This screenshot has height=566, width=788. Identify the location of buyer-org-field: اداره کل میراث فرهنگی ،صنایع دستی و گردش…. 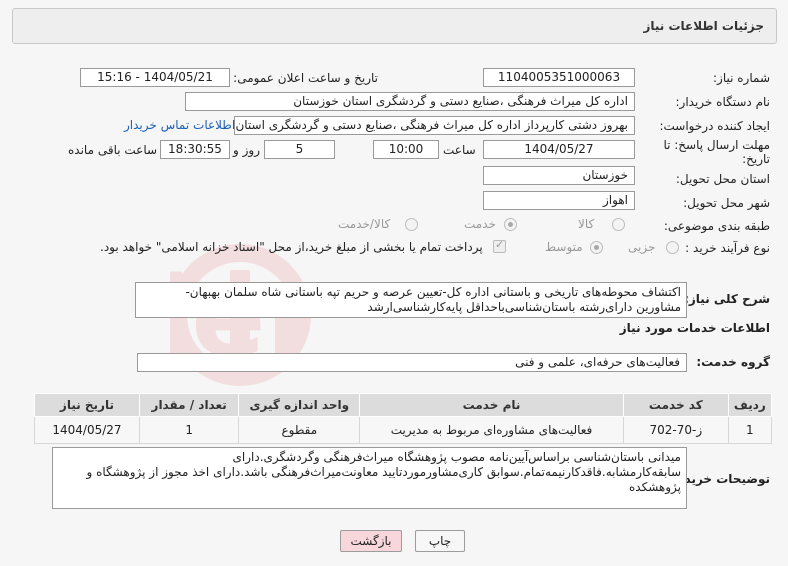
(410, 101).